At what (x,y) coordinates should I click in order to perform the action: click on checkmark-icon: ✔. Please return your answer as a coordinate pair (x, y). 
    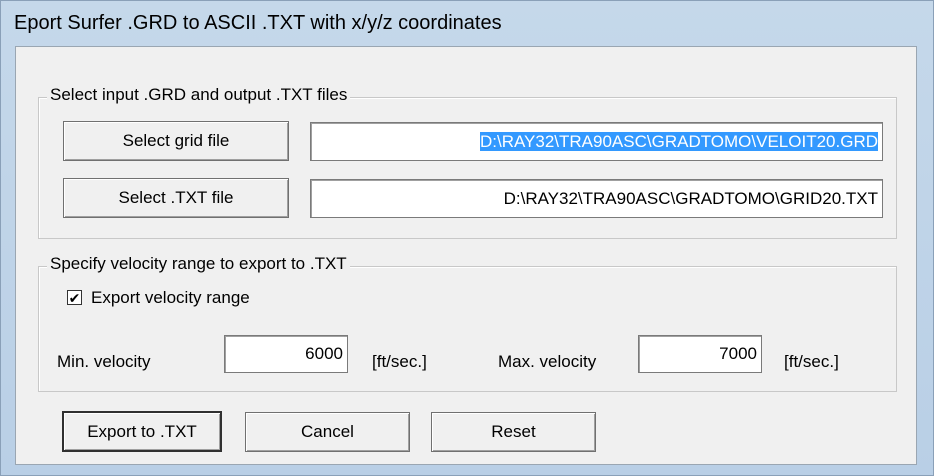
    Looking at the image, I should click on (74, 297).